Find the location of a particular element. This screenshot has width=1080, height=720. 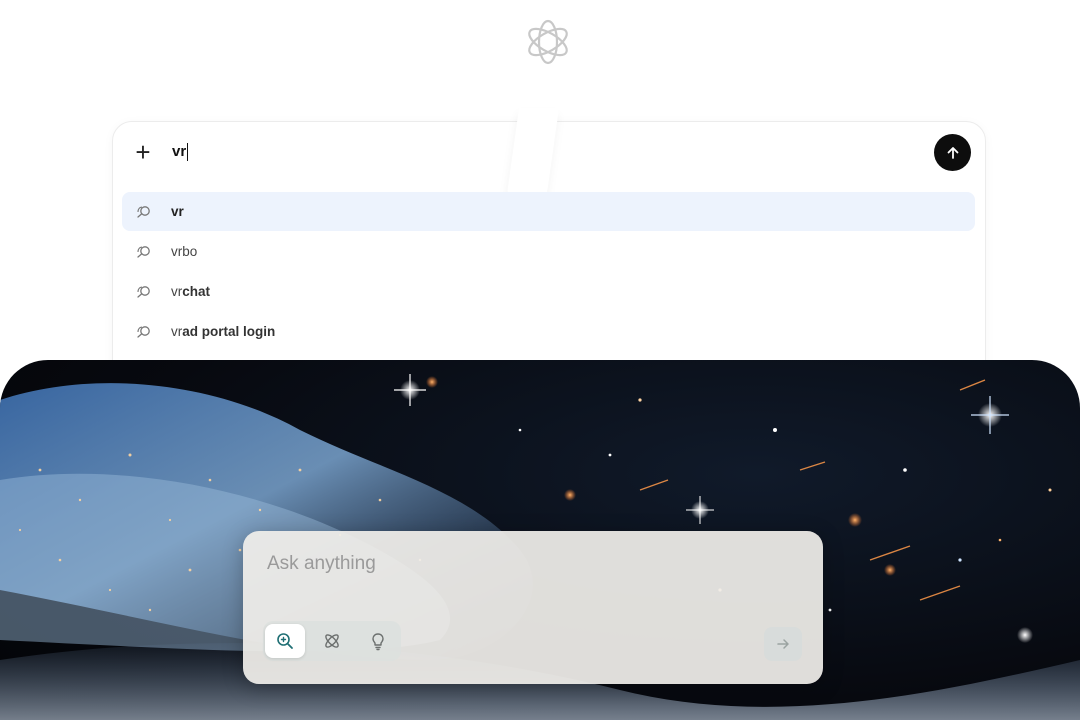

suggestion-item-vrbo: vrbo is located at coordinates (548, 251).